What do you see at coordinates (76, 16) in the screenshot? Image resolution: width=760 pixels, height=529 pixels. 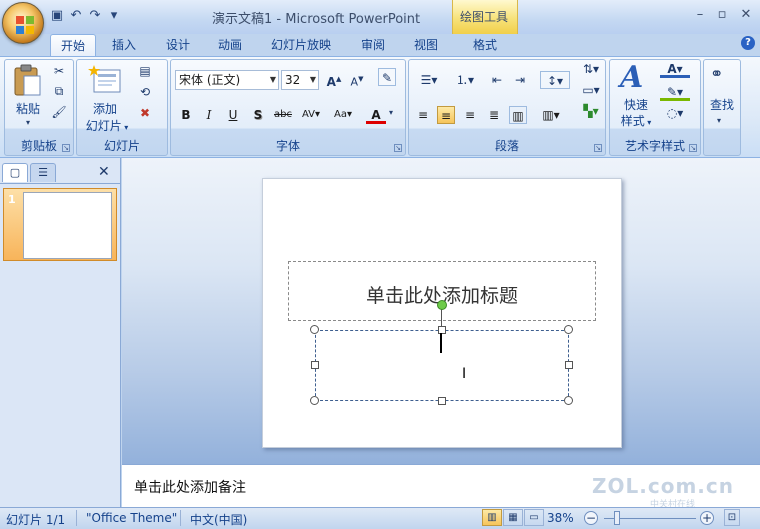 I see `undo-icon: ↶` at bounding box center [76, 16].